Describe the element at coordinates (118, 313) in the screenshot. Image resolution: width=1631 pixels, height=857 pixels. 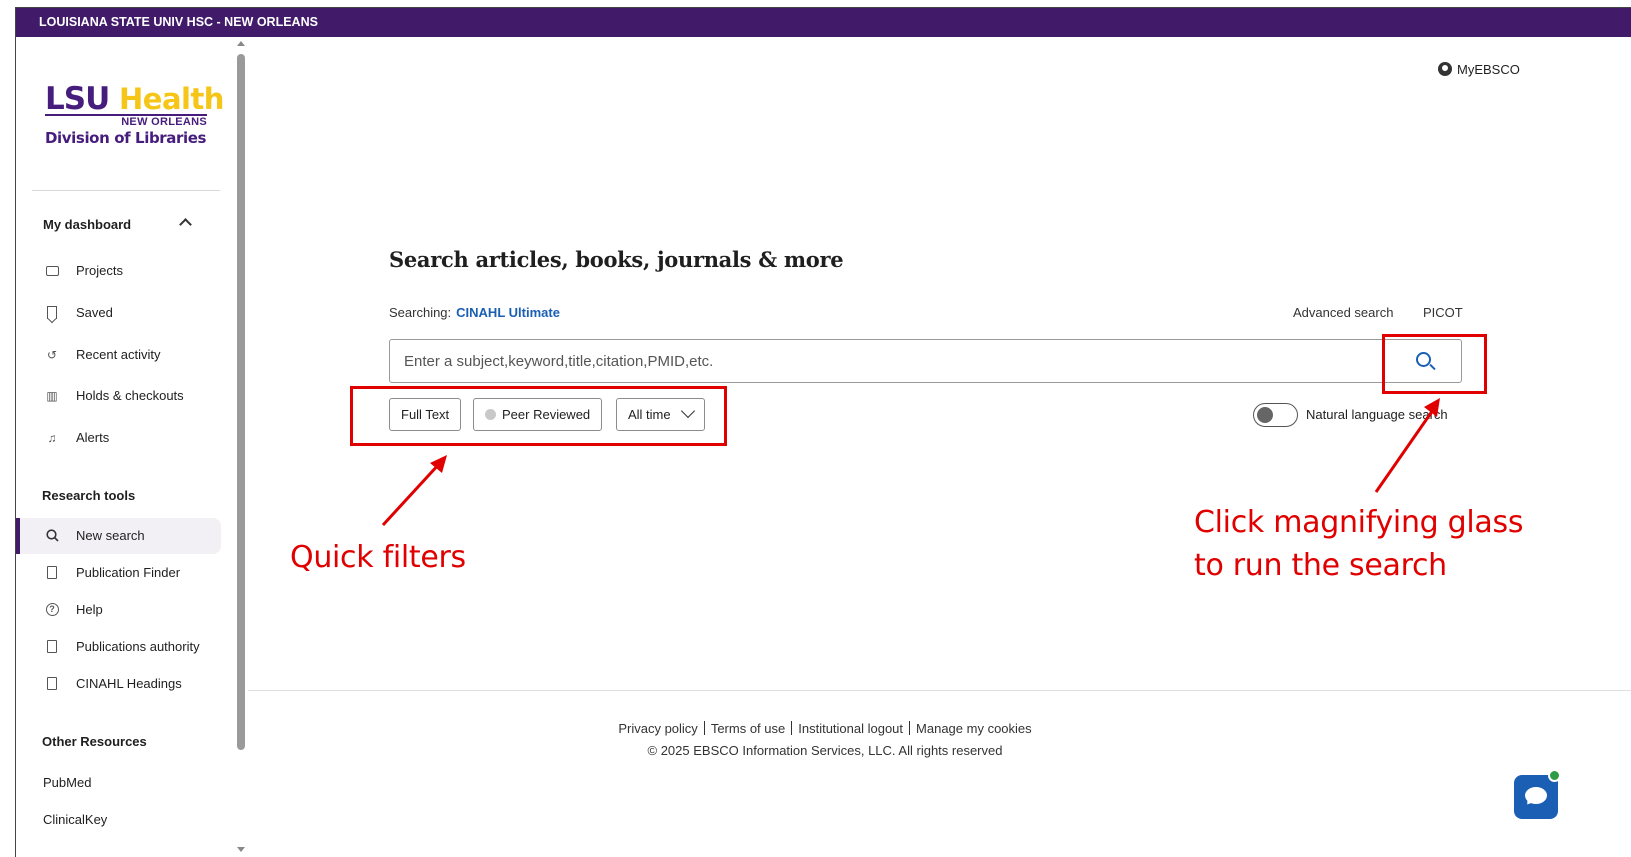
I see `sidebar-item-saved: Saved` at that location.